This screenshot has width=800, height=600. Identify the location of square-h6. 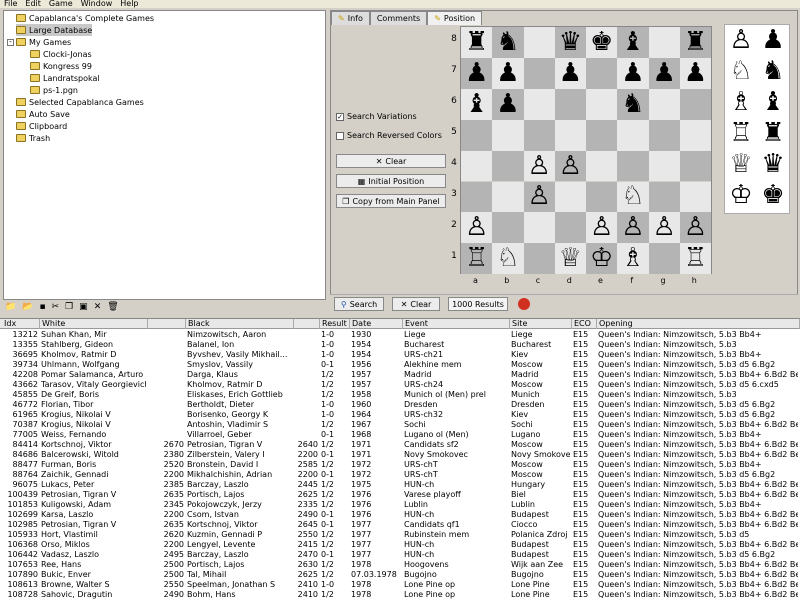
(695, 104).